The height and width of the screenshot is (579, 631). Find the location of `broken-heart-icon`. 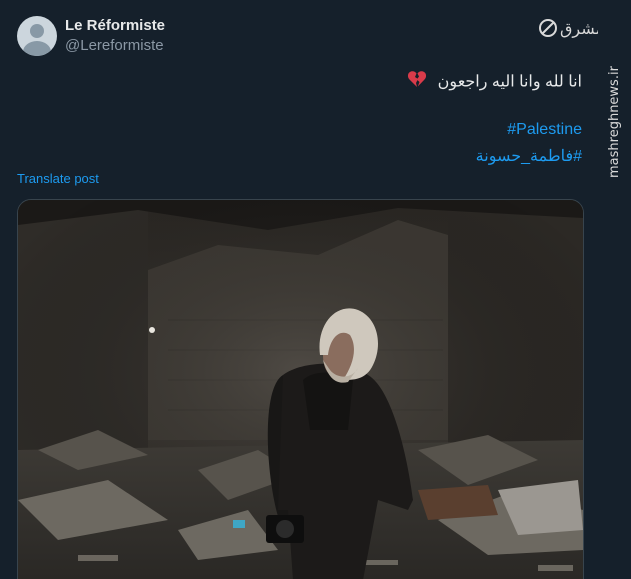

broken-heart-icon is located at coordinates (417, 82).